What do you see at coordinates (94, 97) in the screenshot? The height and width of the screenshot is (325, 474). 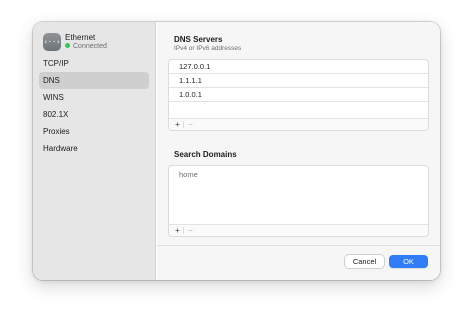 I see `sidebar-item-wins: WINS` at bounding box center [94, 97].